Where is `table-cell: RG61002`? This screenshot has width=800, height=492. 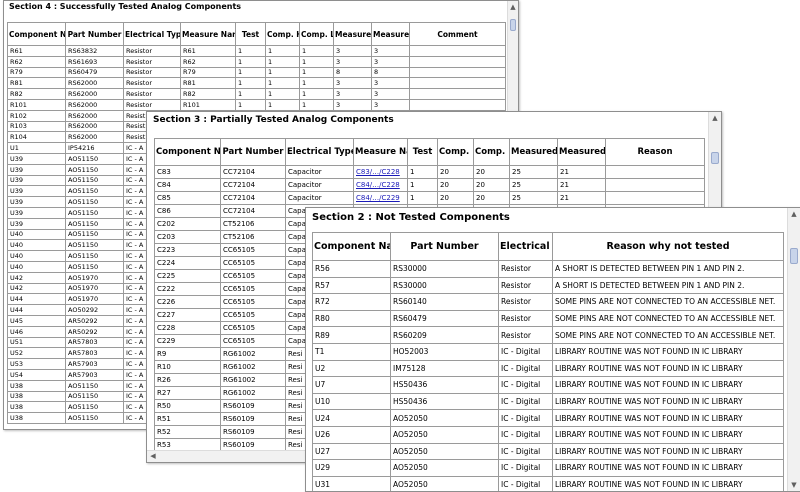
table-cell: RG61002 is located at coordinates (253, 380).